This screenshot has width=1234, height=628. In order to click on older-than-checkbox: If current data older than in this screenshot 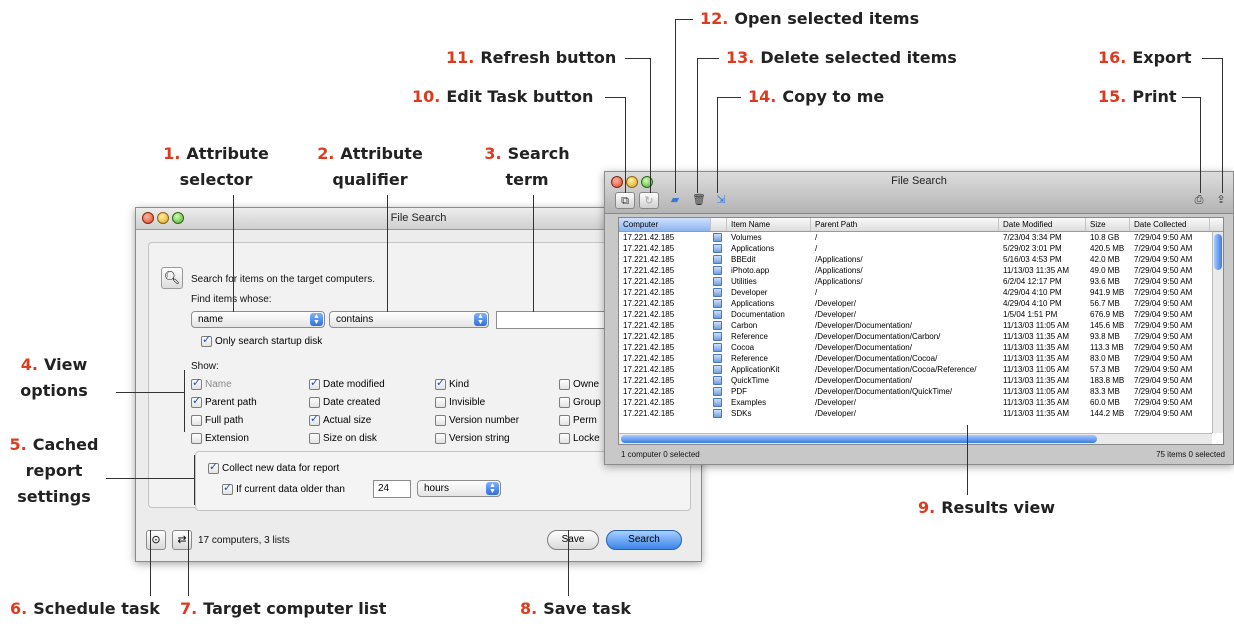, I will do `click(283, 489)`.